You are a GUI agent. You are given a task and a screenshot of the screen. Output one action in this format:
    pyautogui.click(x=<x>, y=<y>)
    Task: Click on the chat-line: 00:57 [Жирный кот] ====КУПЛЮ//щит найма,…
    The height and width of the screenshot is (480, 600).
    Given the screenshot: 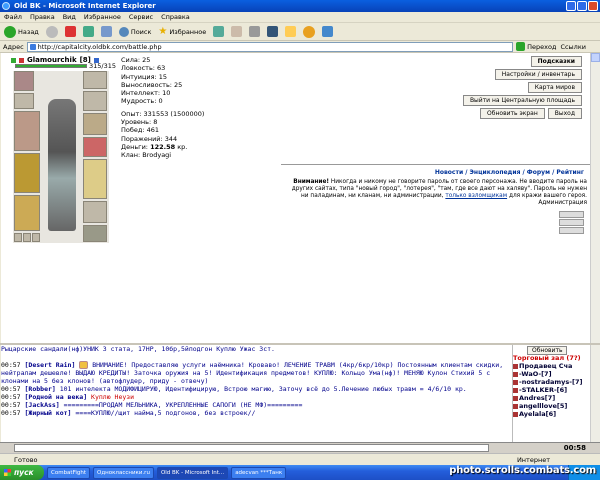 What is the action you would take?
    pyautogui.click(x=128, y=413)
    